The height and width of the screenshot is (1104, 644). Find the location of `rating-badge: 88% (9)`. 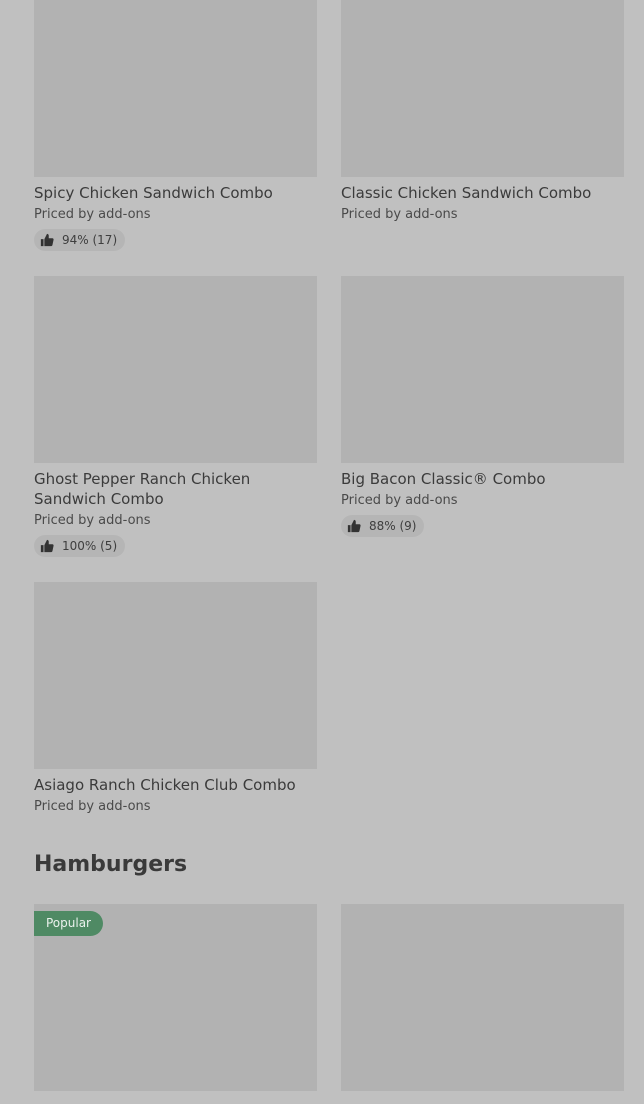

rating-badge: 88% (9) is located at coordinates (383, 526).